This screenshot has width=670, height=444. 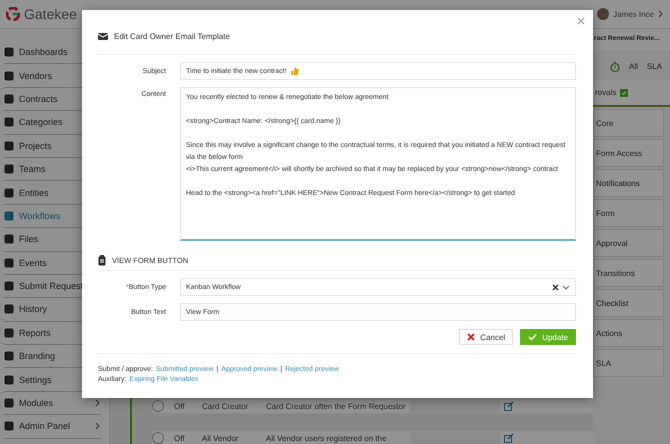 I want to click on description-text: All Vendor users registered on the, so click(x=327, y=438).